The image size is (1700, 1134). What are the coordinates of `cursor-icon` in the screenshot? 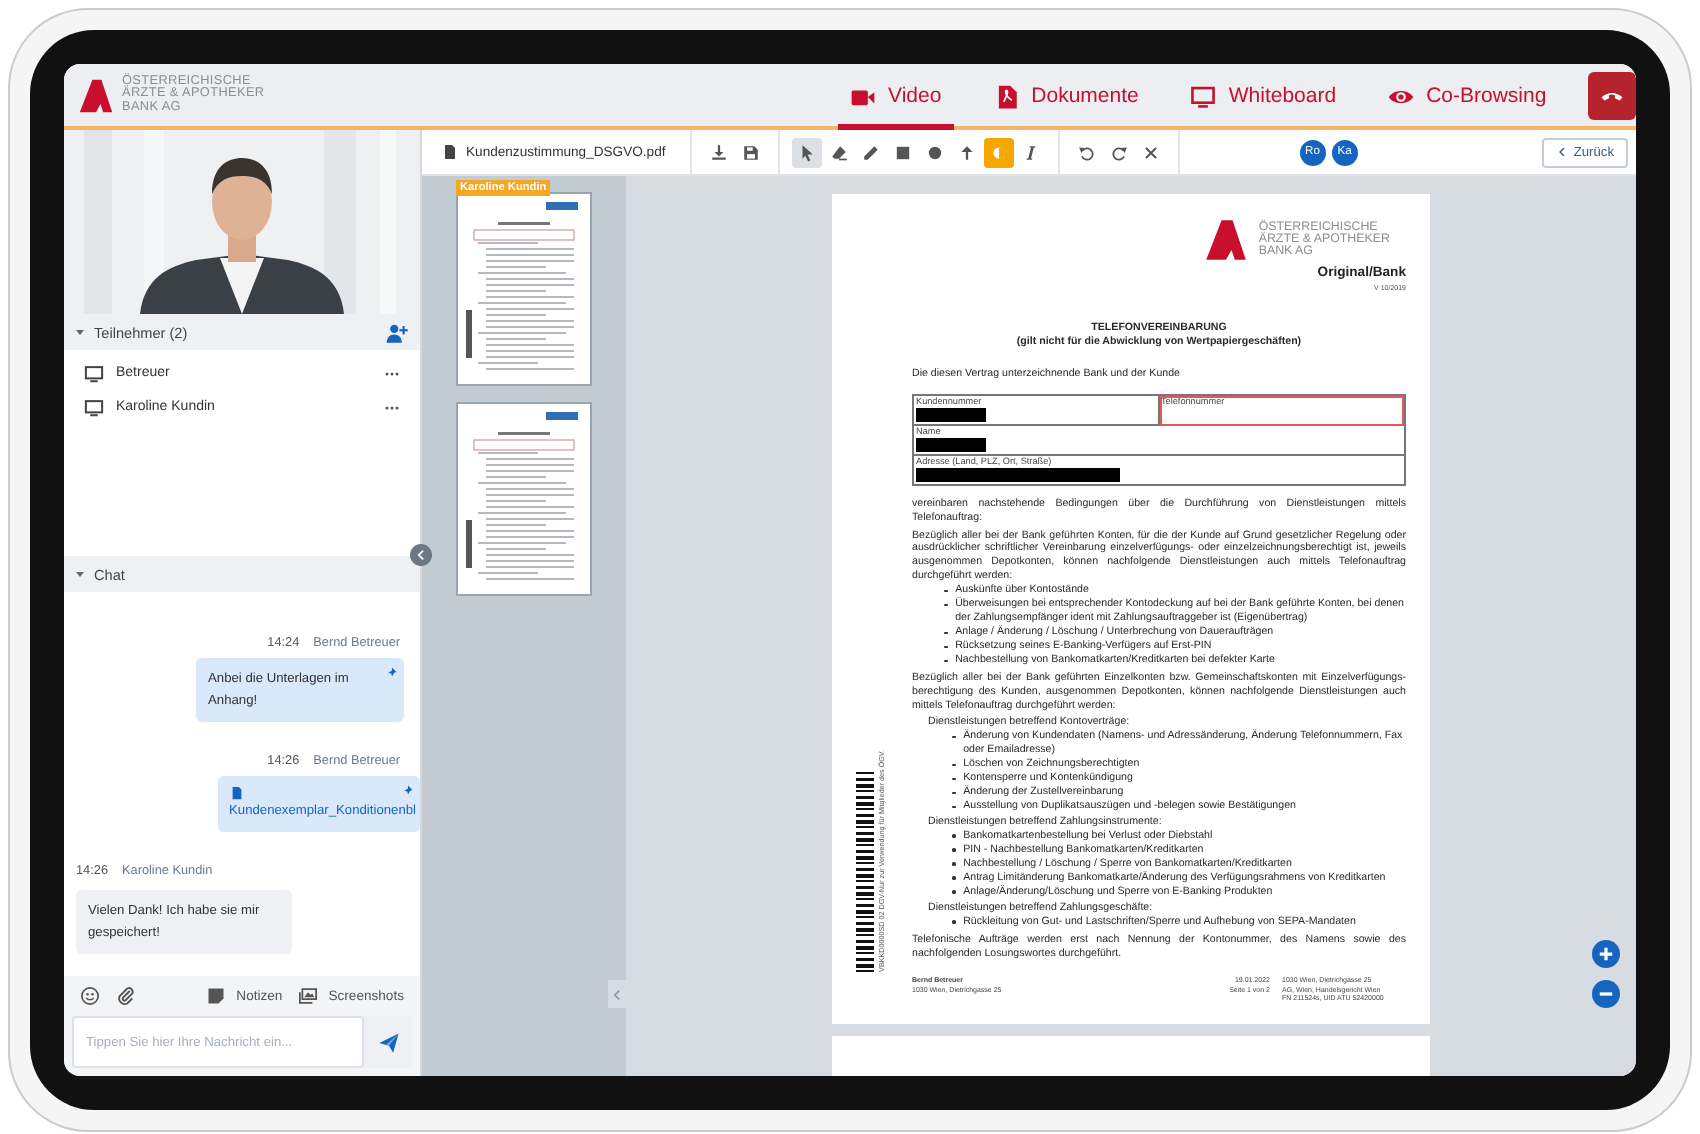 It's located at (806, 152).